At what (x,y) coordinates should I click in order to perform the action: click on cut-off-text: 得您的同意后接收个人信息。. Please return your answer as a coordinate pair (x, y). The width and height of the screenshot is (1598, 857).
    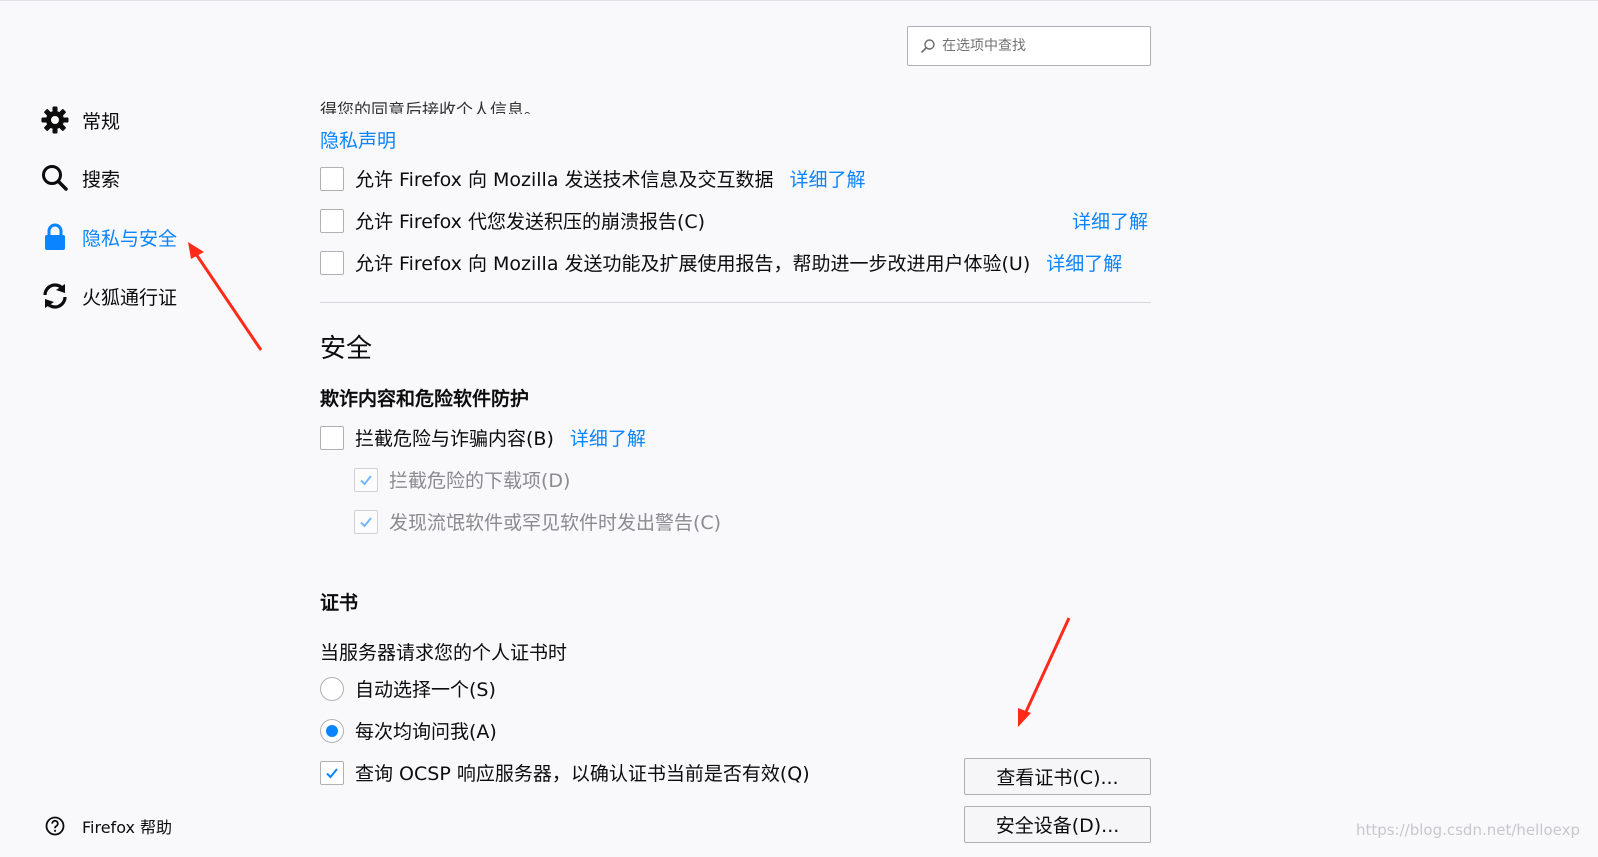
    Looking at the image, I should click on (430, 107).